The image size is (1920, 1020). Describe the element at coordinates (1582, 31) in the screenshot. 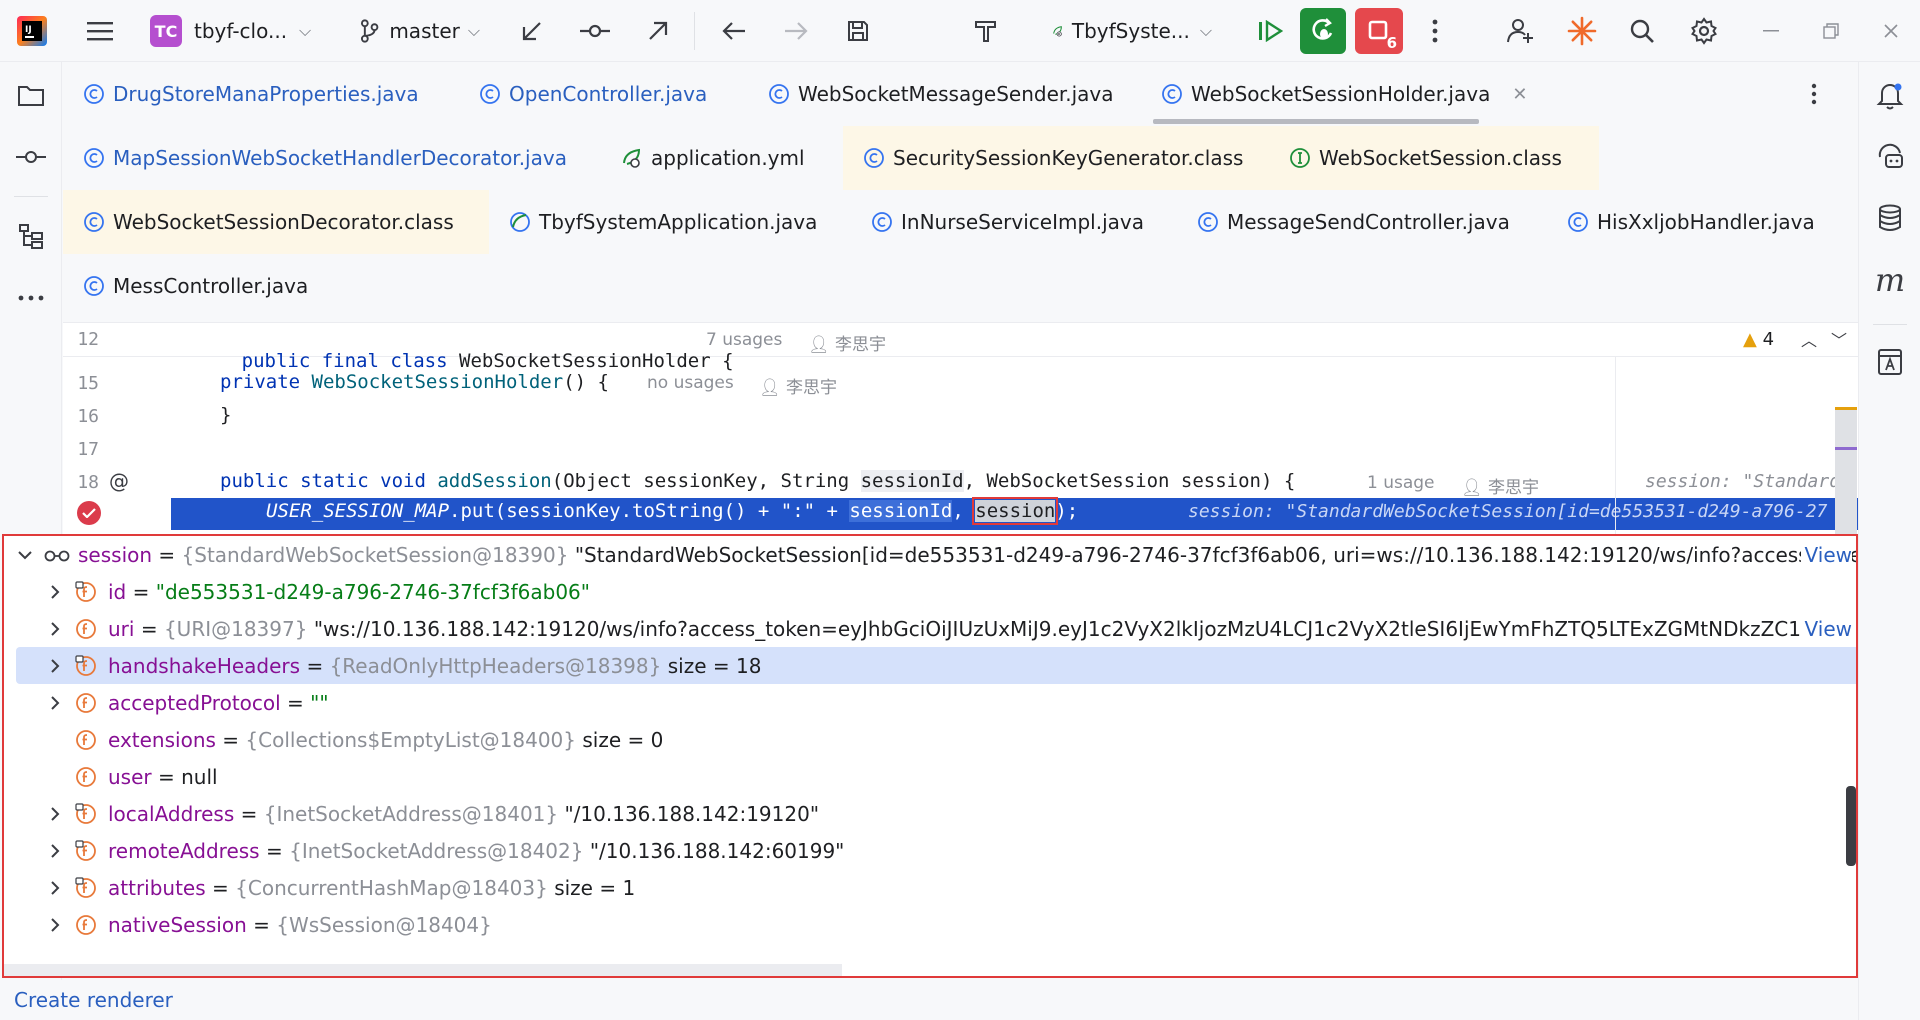

I see `ai-assistant-icon` at that location.